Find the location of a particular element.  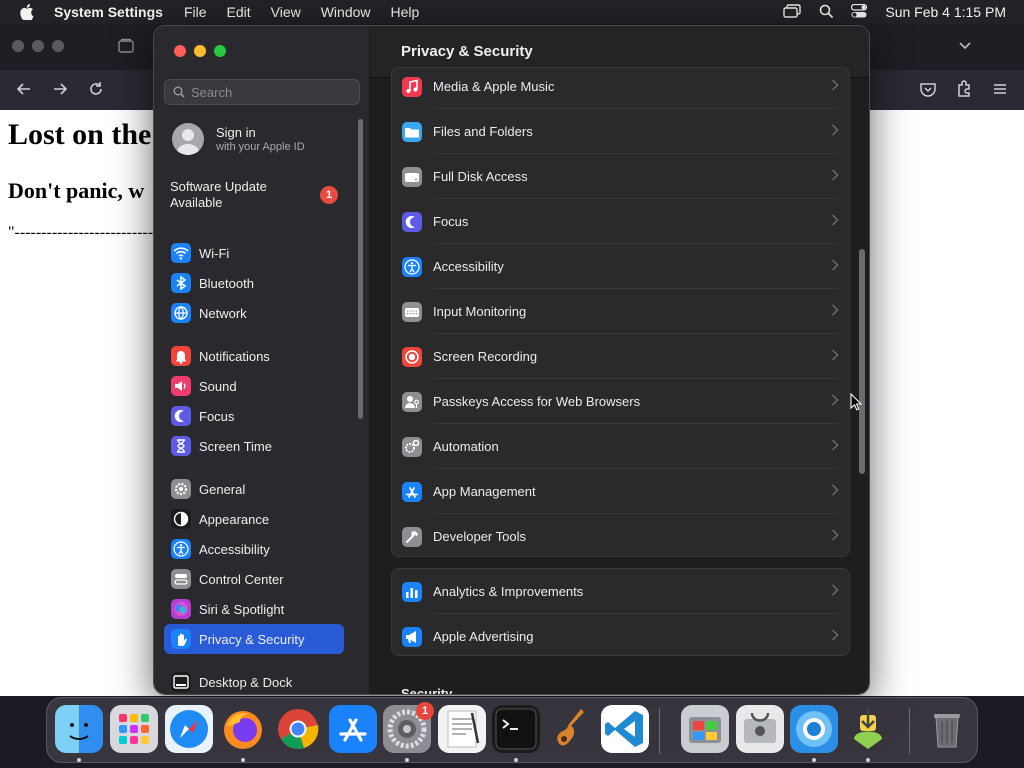

row-label: Input Monitoring is located at coordinates (480, 311).